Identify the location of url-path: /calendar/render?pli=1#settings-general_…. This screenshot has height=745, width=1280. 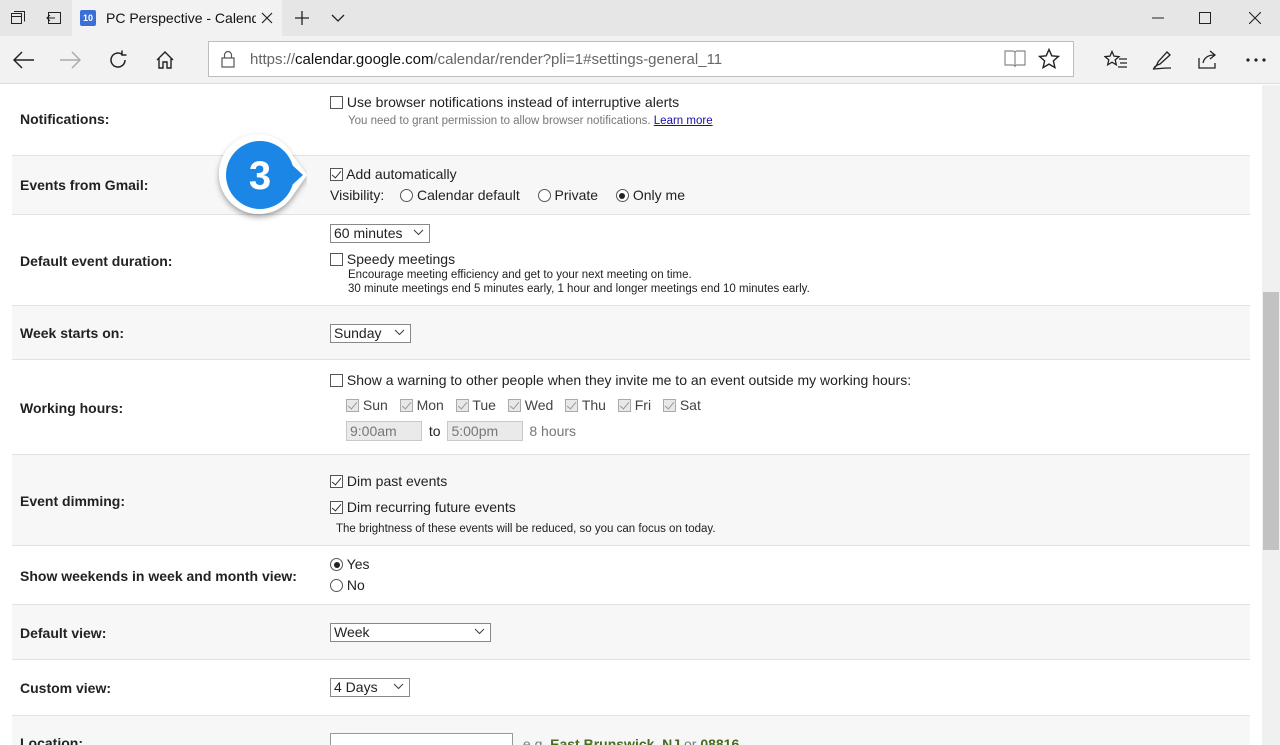
(578, 59).